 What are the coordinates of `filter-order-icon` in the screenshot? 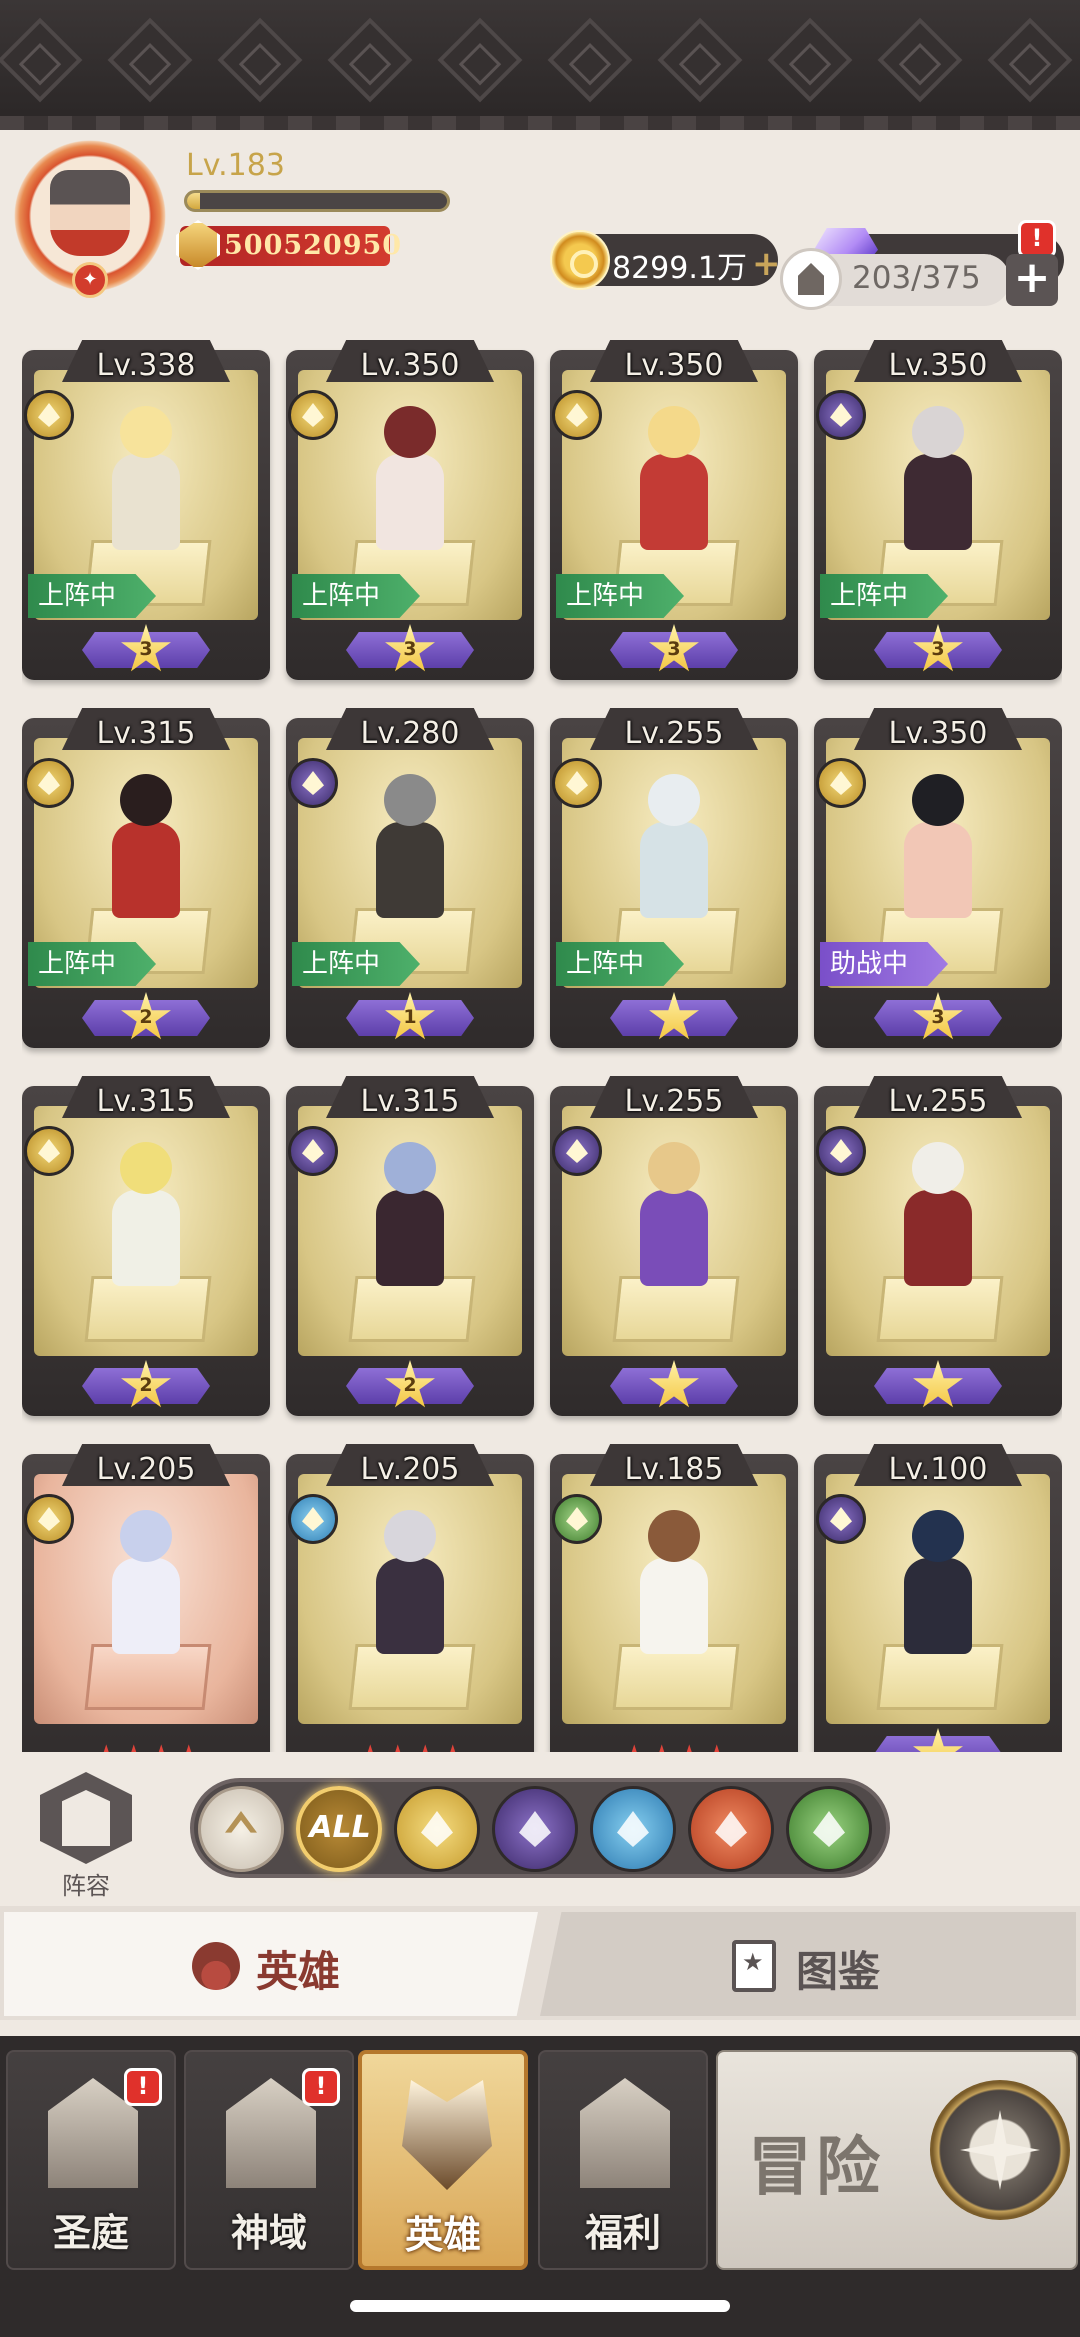 It's located at (633, 1829).